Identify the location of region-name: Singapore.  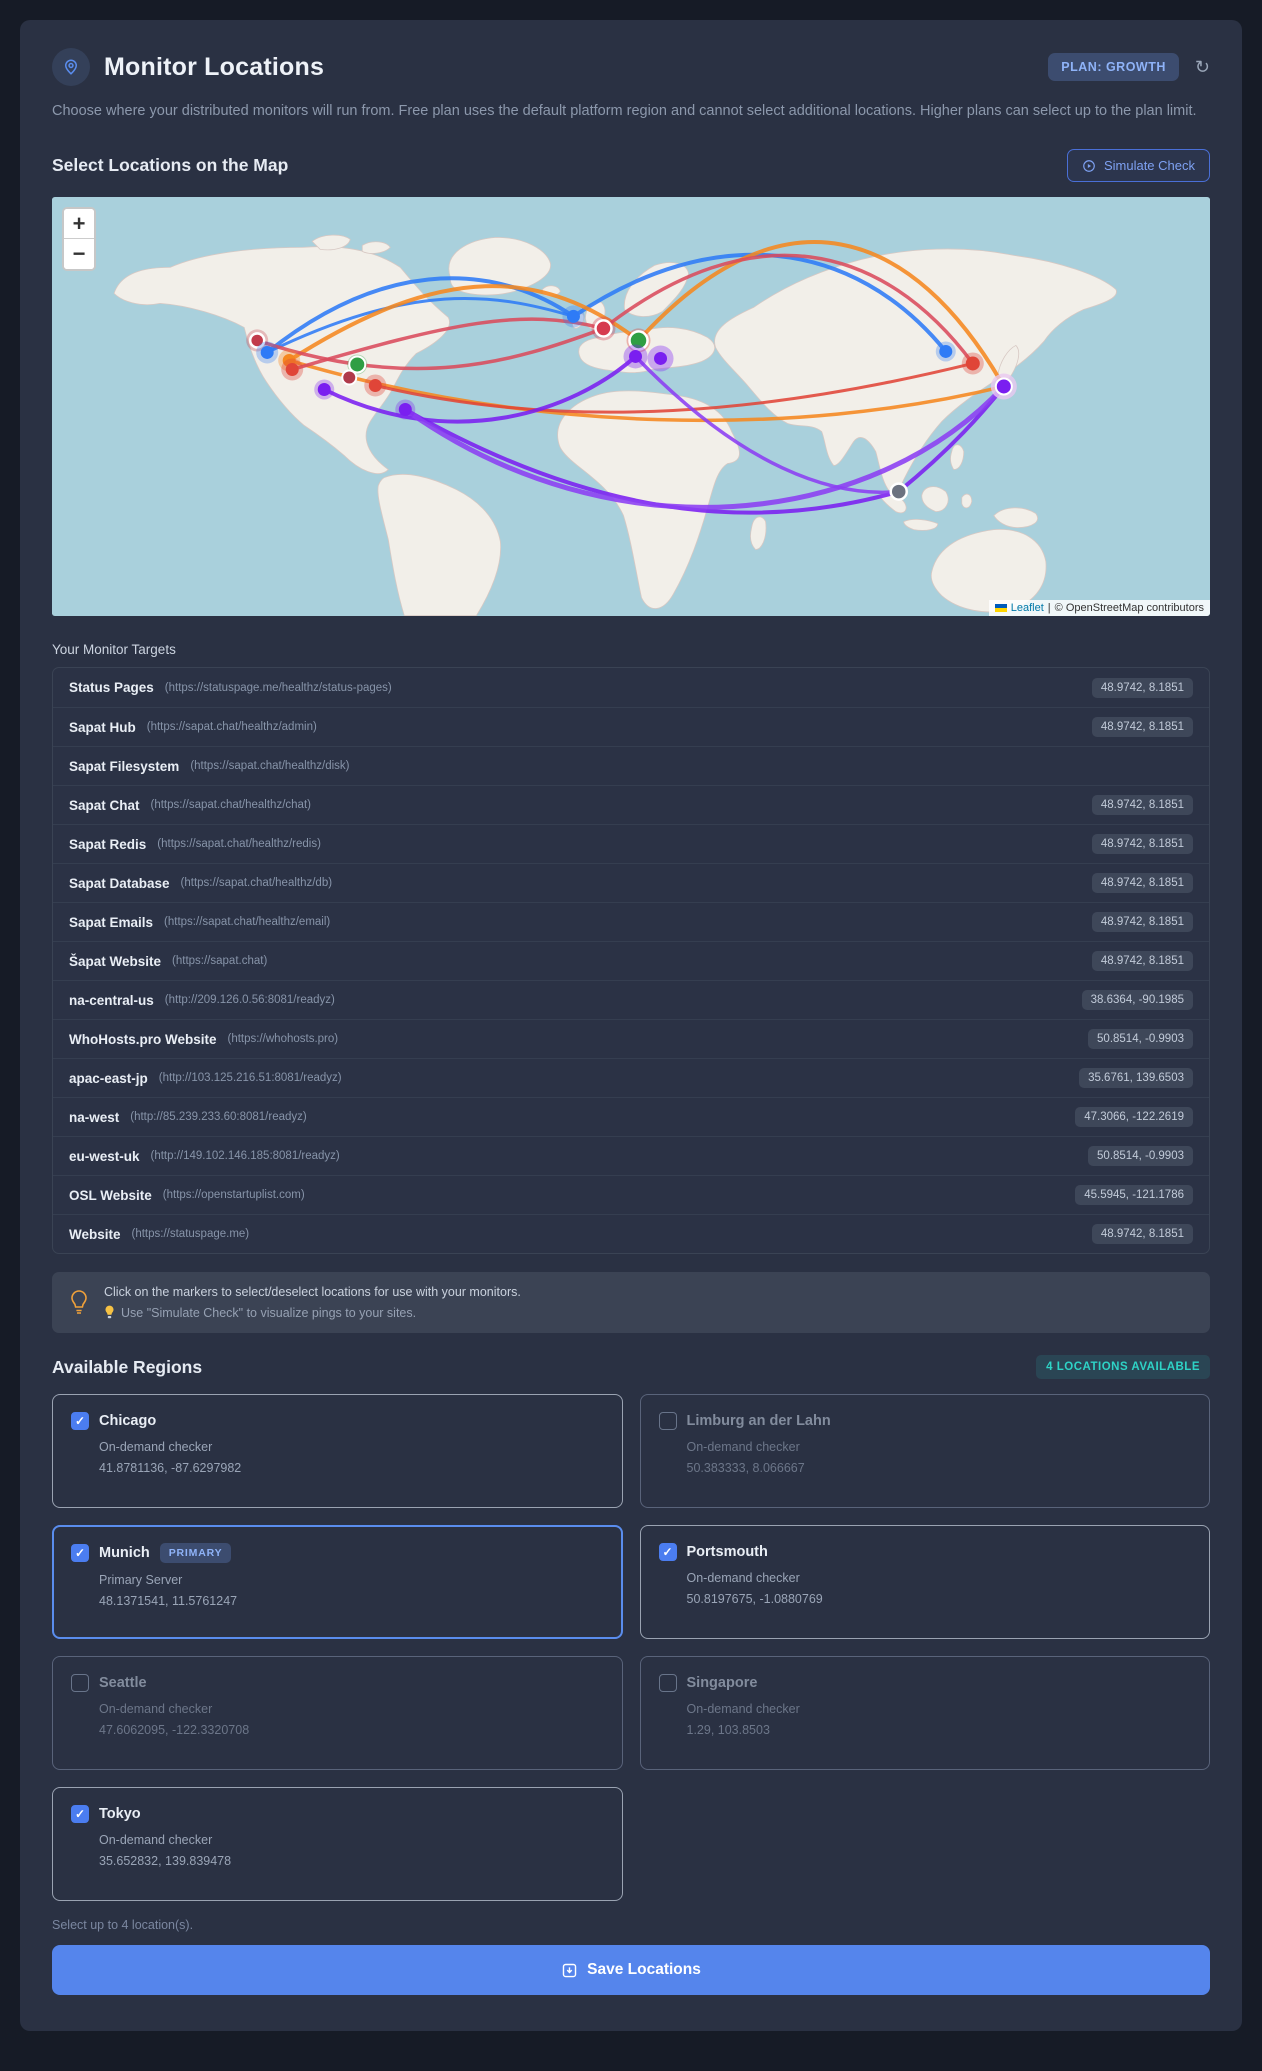
(722, 1683).